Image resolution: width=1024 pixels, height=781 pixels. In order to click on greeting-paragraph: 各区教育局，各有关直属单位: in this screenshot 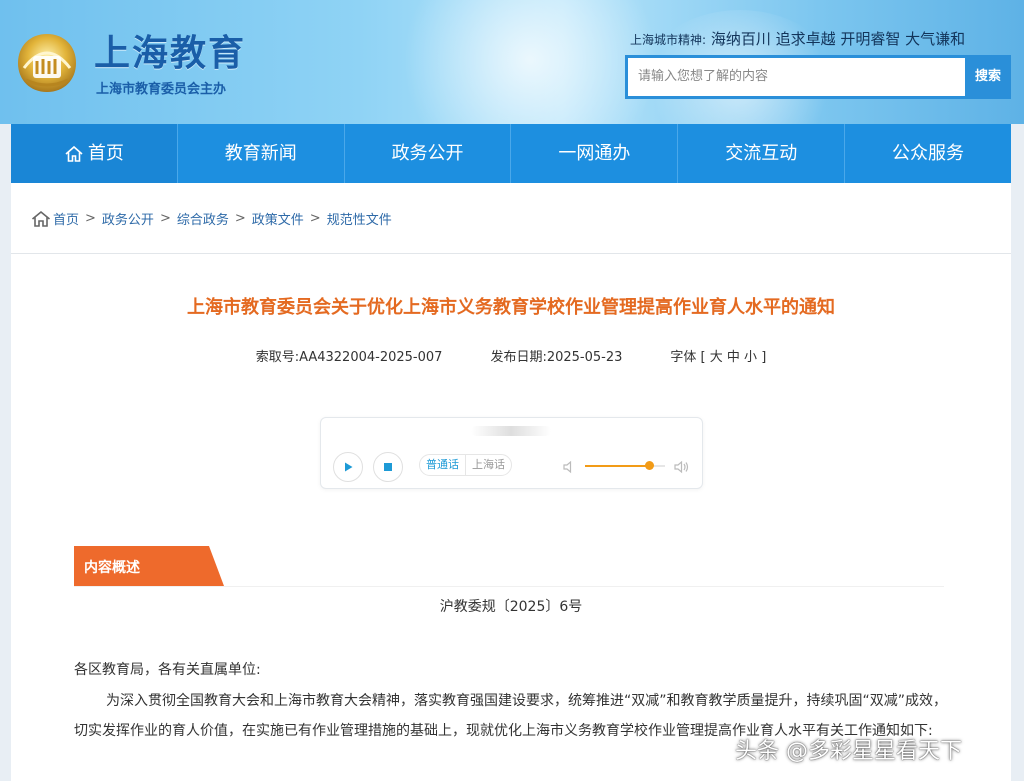, I will do `click(167, 670)`.